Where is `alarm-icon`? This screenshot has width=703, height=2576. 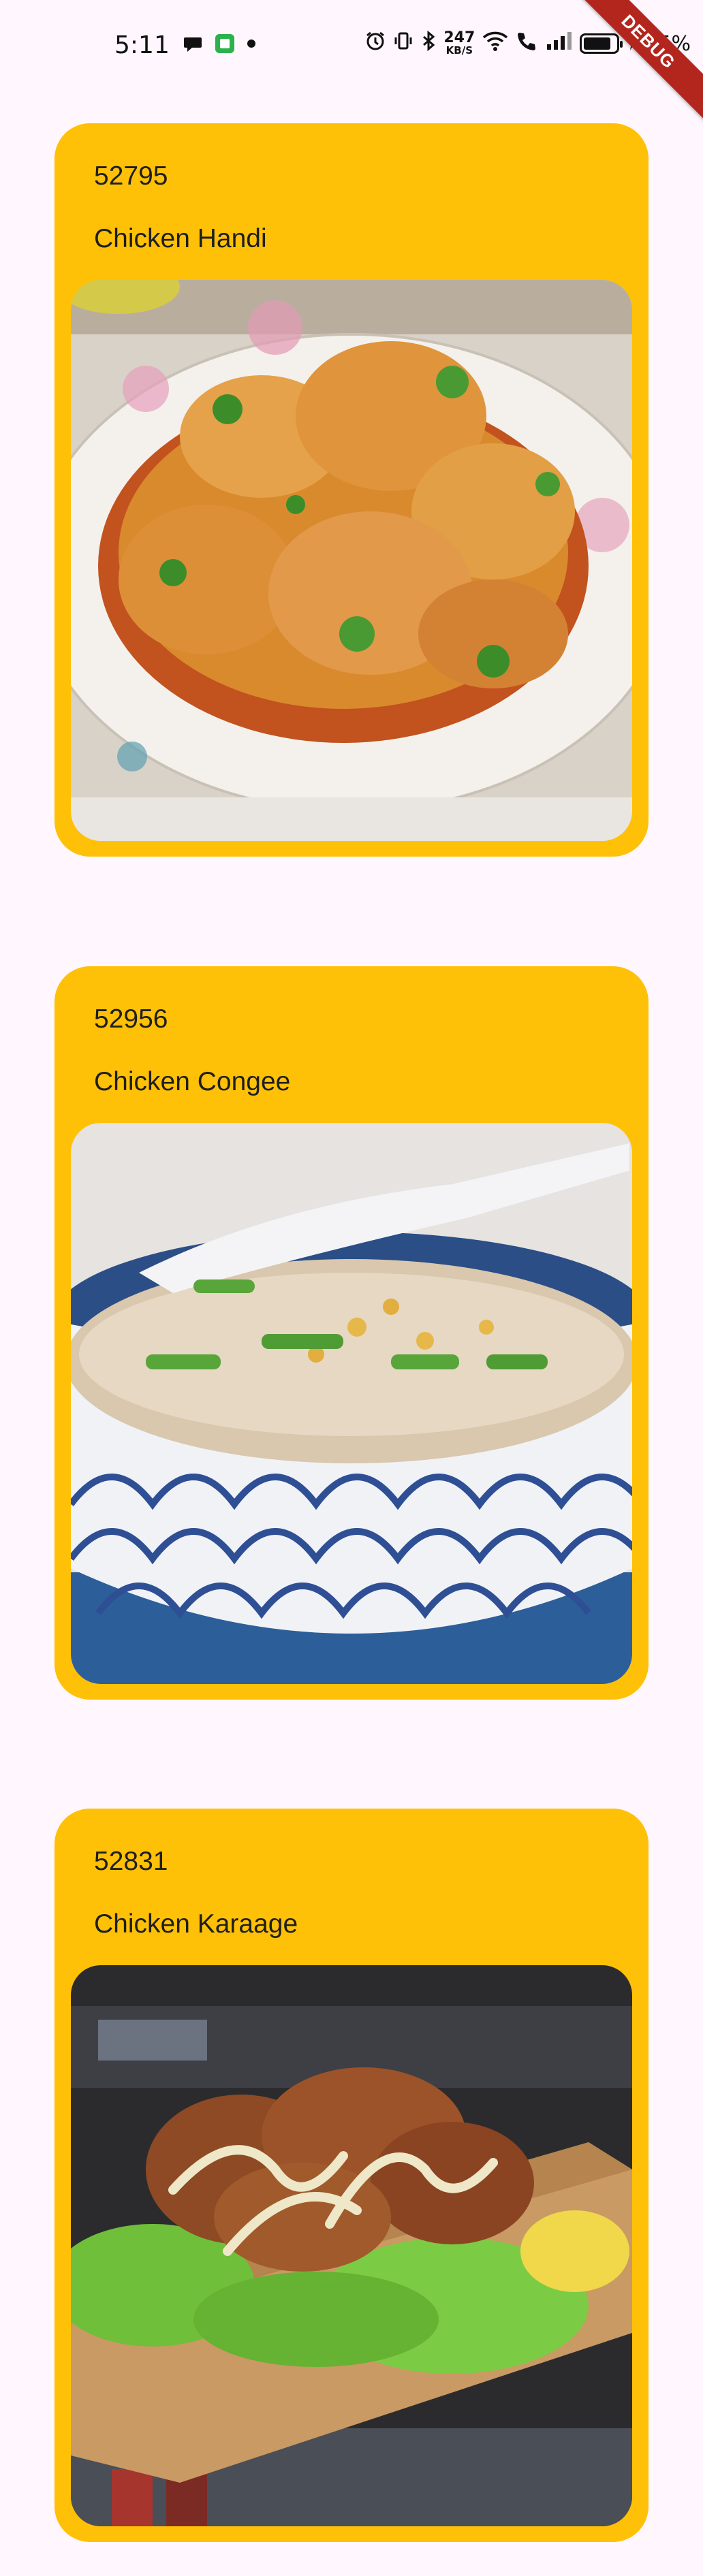 alarm-icon is located at coordinates (375, 43).